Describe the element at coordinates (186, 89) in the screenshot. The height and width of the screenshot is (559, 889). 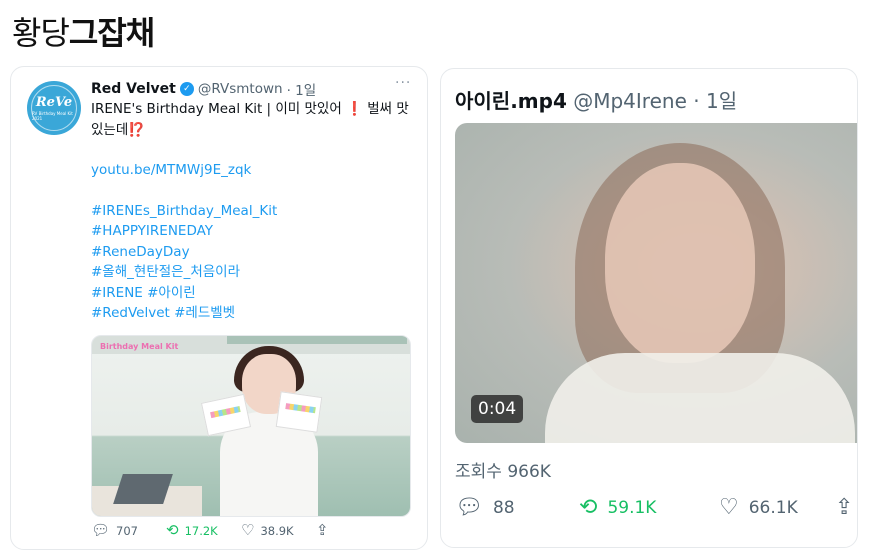
I see `verified-icon: ✓` at that location.